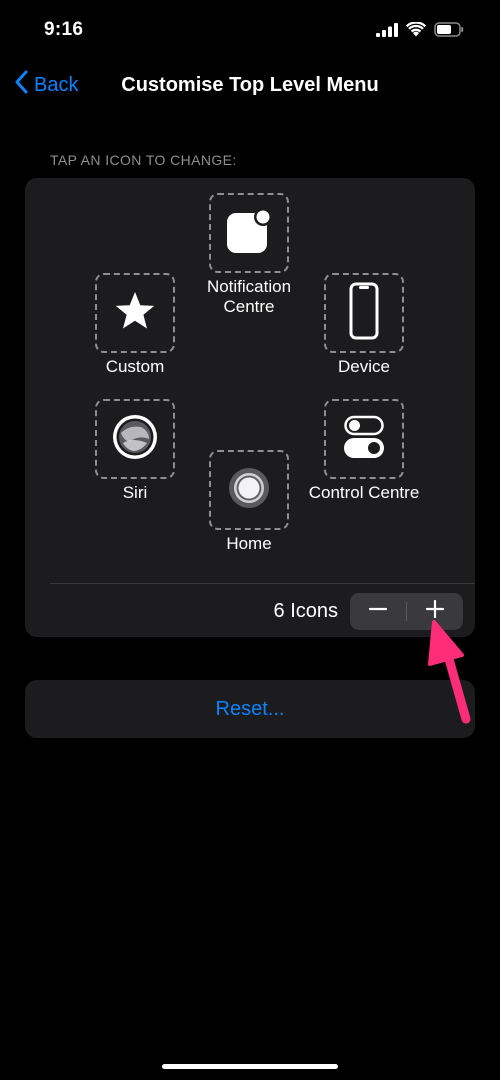  Describe the element at coordinates (64, 29) in the screenshot. I see `status-time: 9:16` at that location.